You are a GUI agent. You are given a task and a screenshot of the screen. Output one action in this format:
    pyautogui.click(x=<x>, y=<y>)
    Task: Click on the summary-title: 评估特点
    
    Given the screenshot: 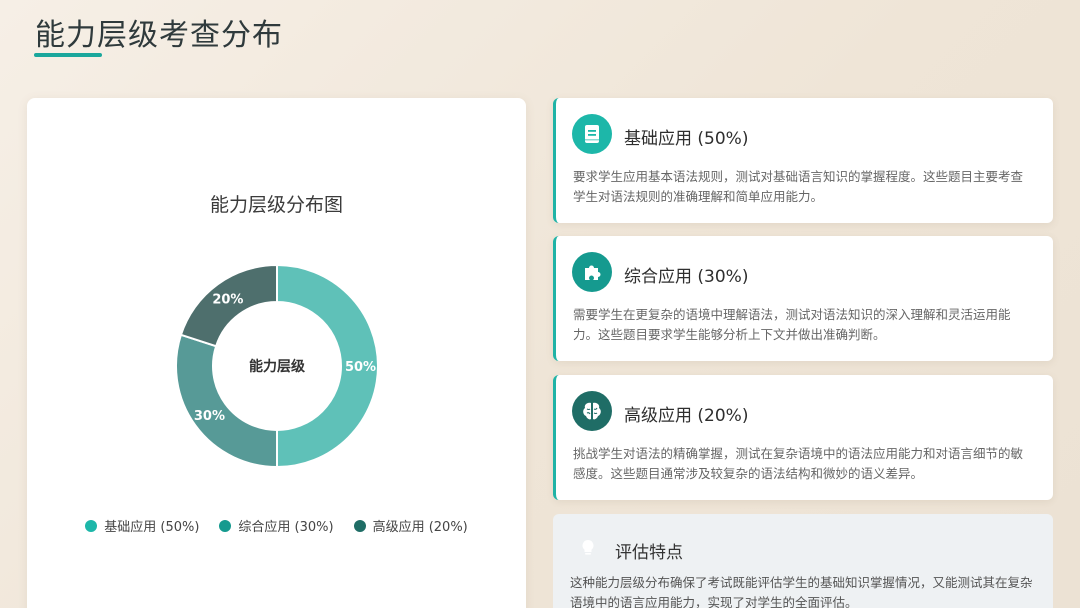 What is the action you would take?
    pyautogui.click(x=649, y=553)
    